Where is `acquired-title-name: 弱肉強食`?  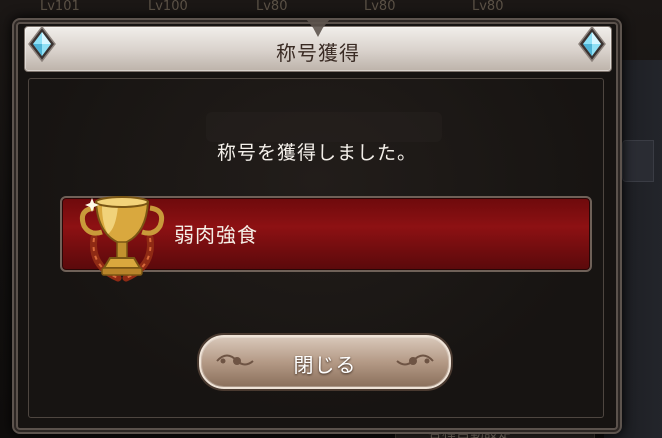
acquired-title-name: 弱肉強食 is located at coordinates (216, 235).